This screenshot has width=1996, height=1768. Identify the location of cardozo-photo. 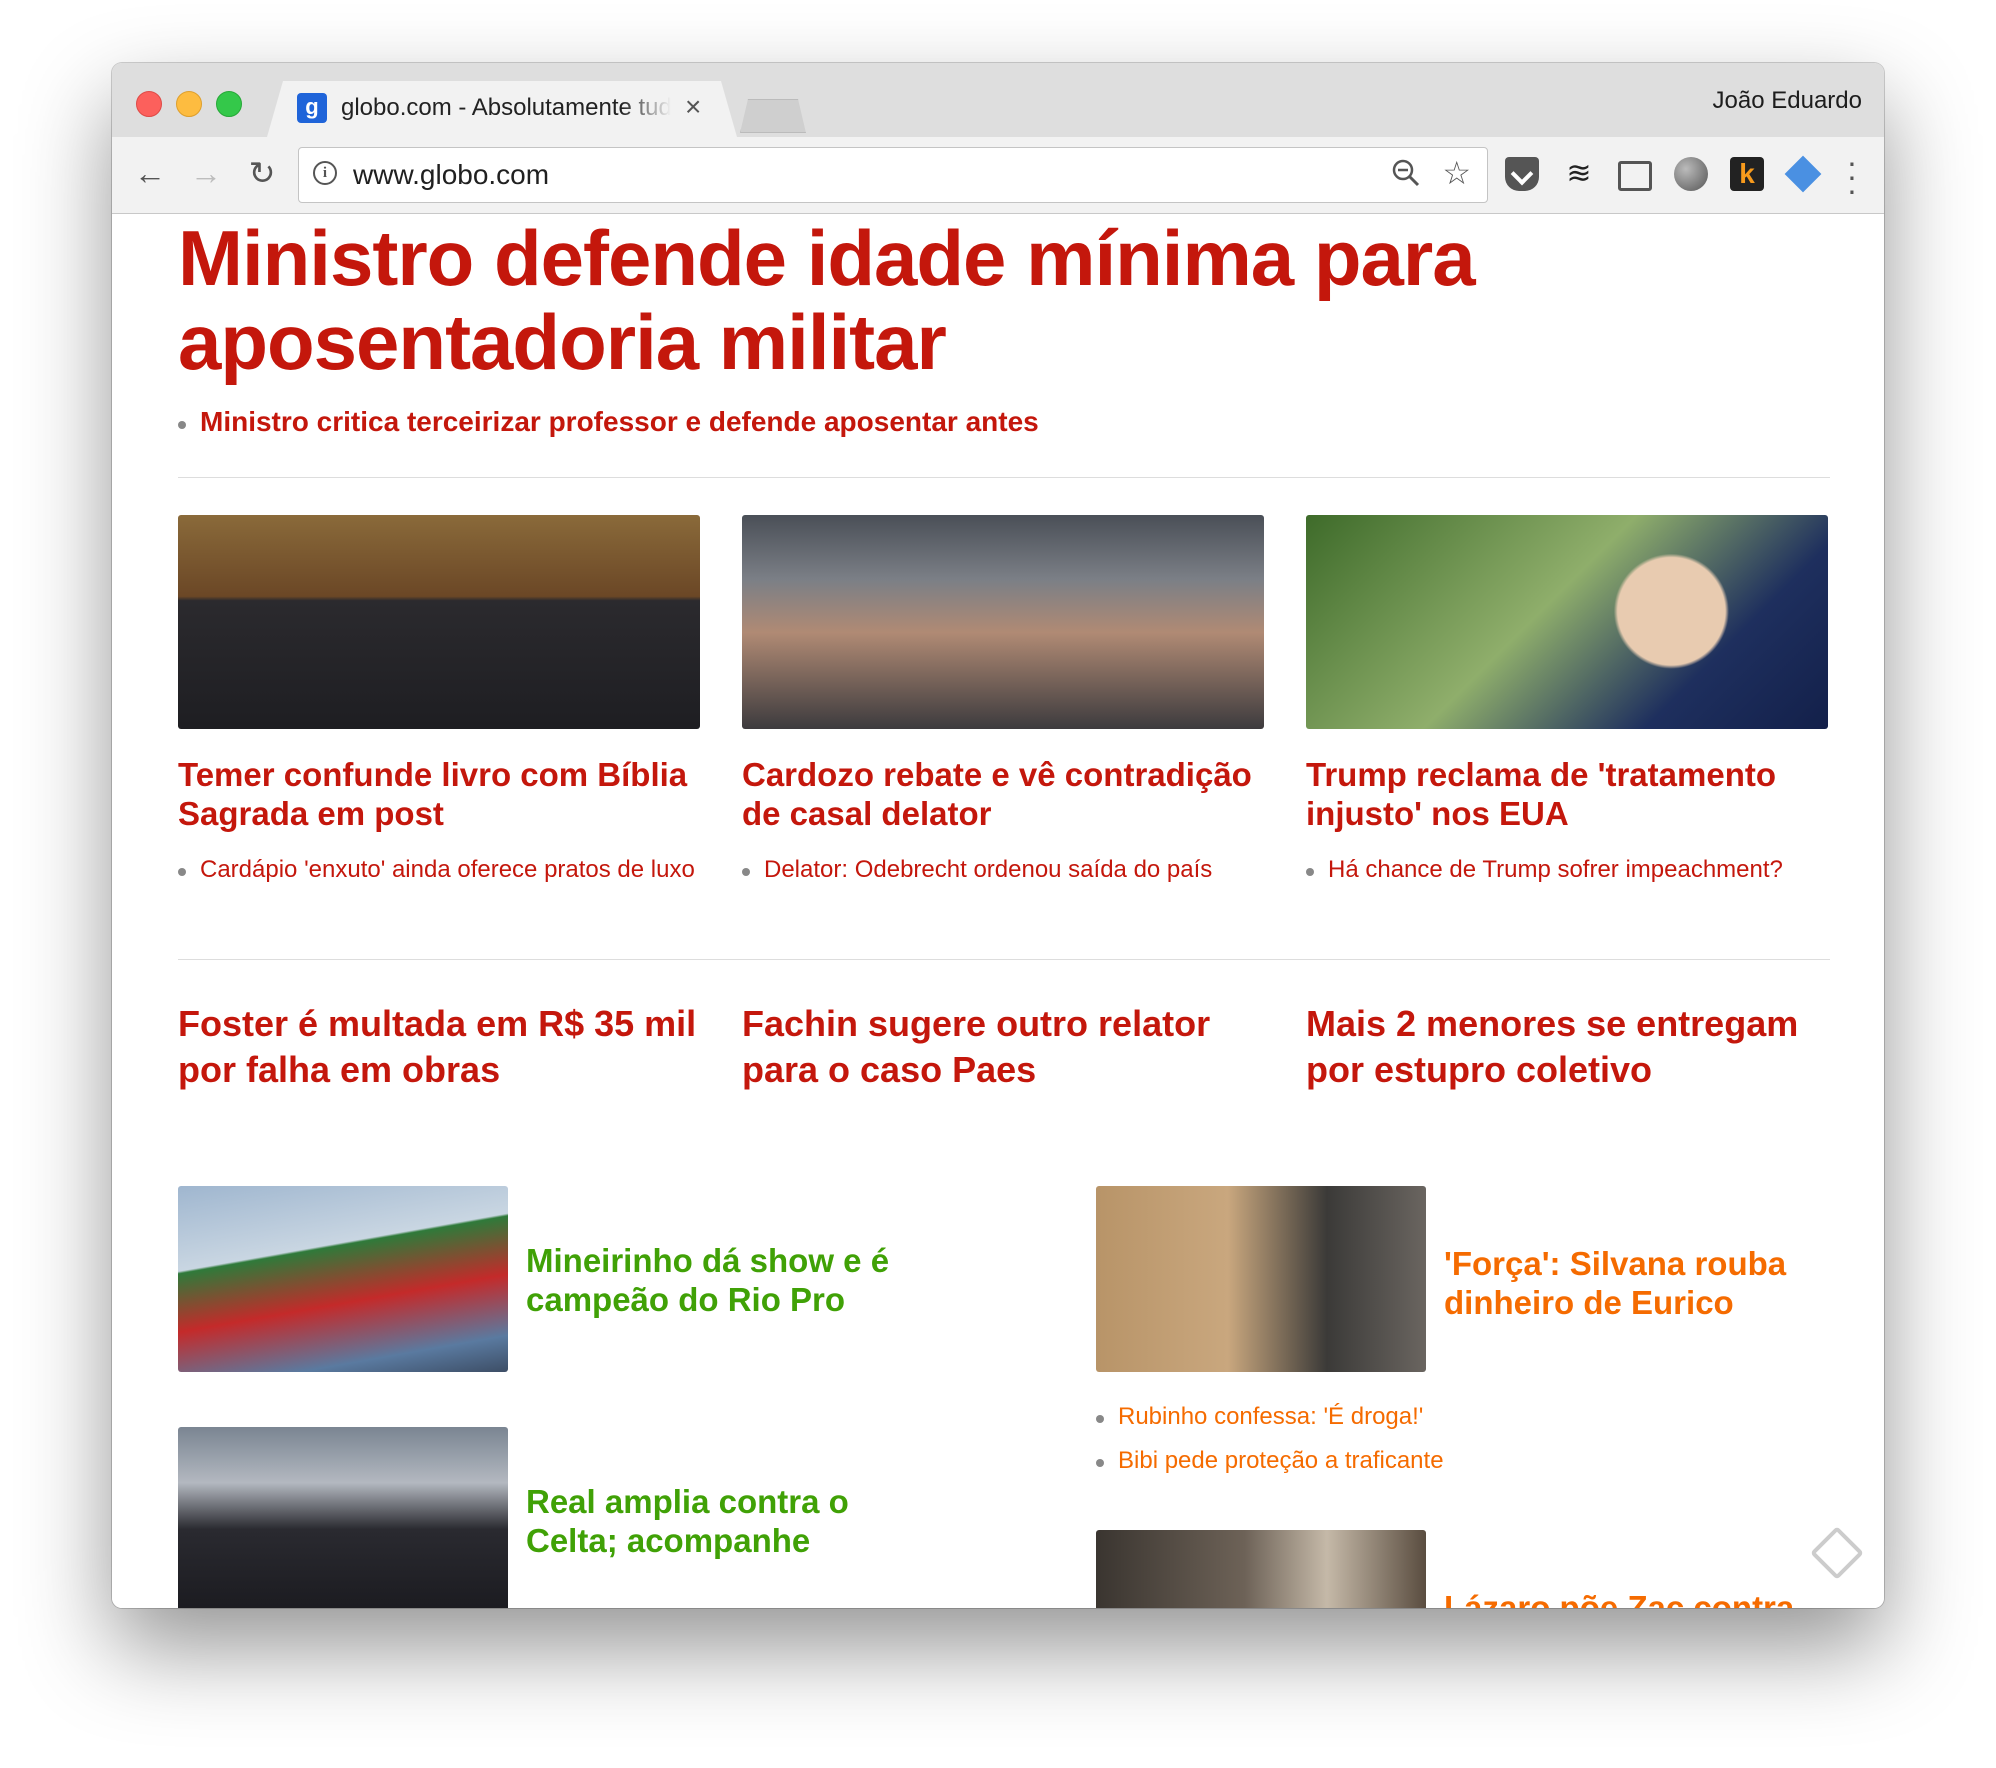
(1003, 622).